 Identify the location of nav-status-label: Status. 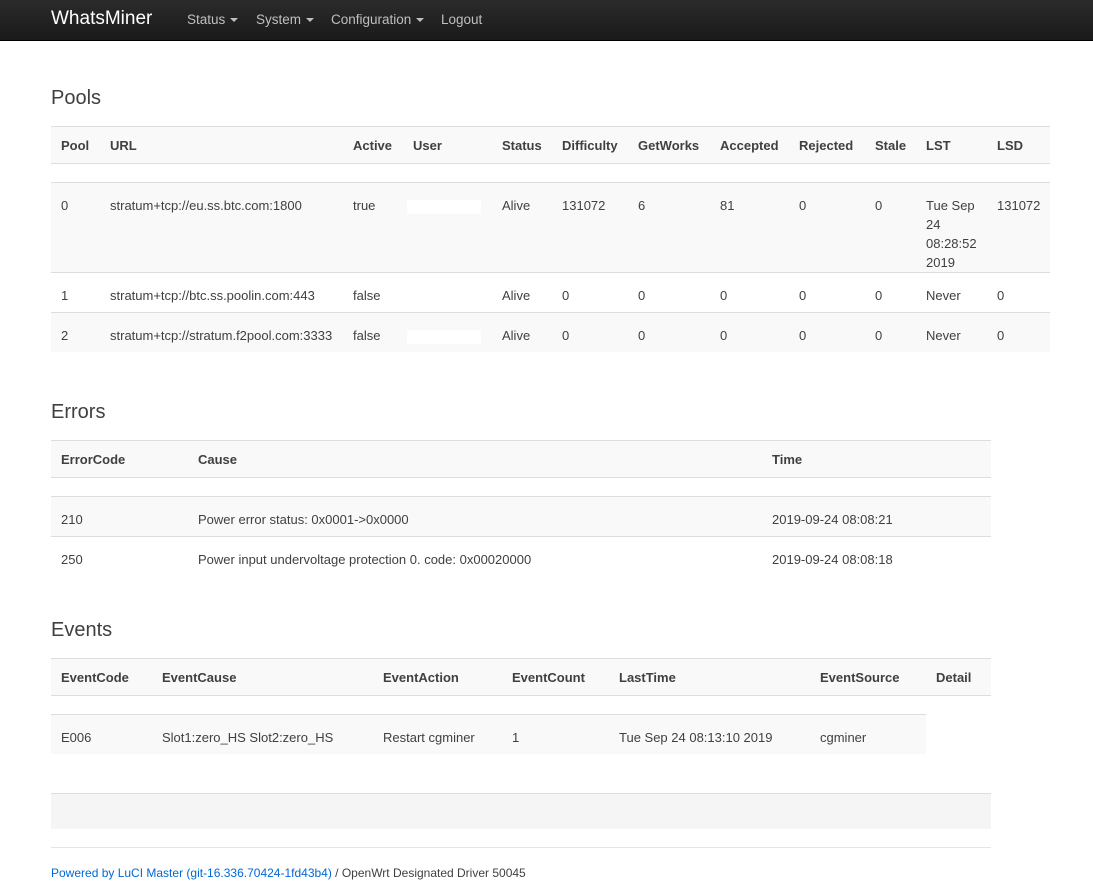
(206, 19).